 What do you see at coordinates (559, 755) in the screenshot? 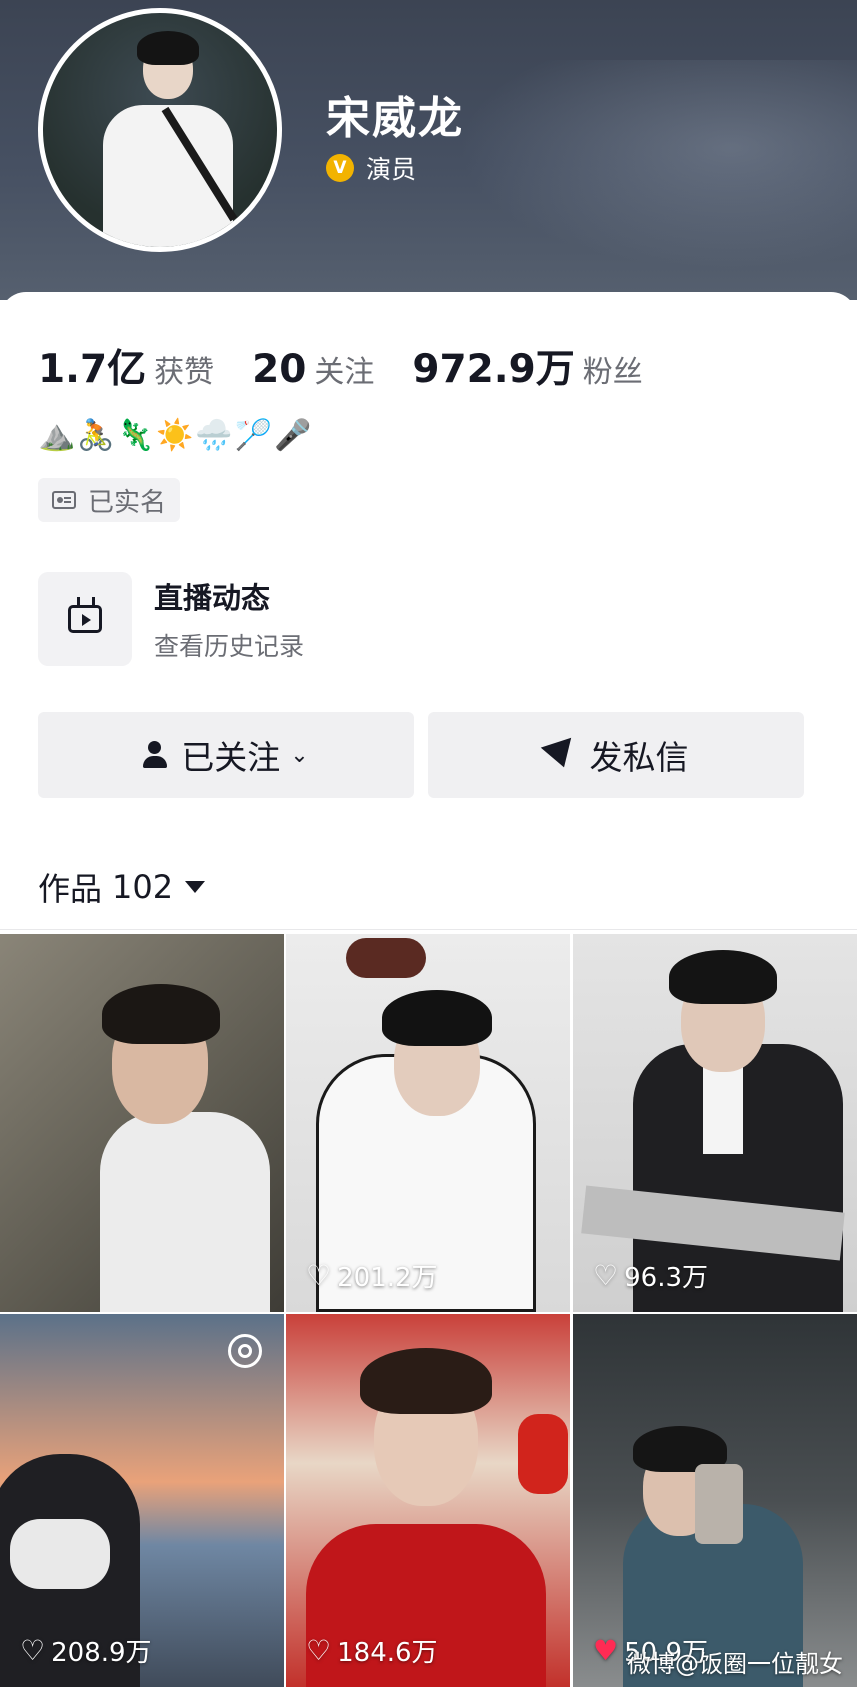
I see `send-icon` at bounding box center [559, 755].